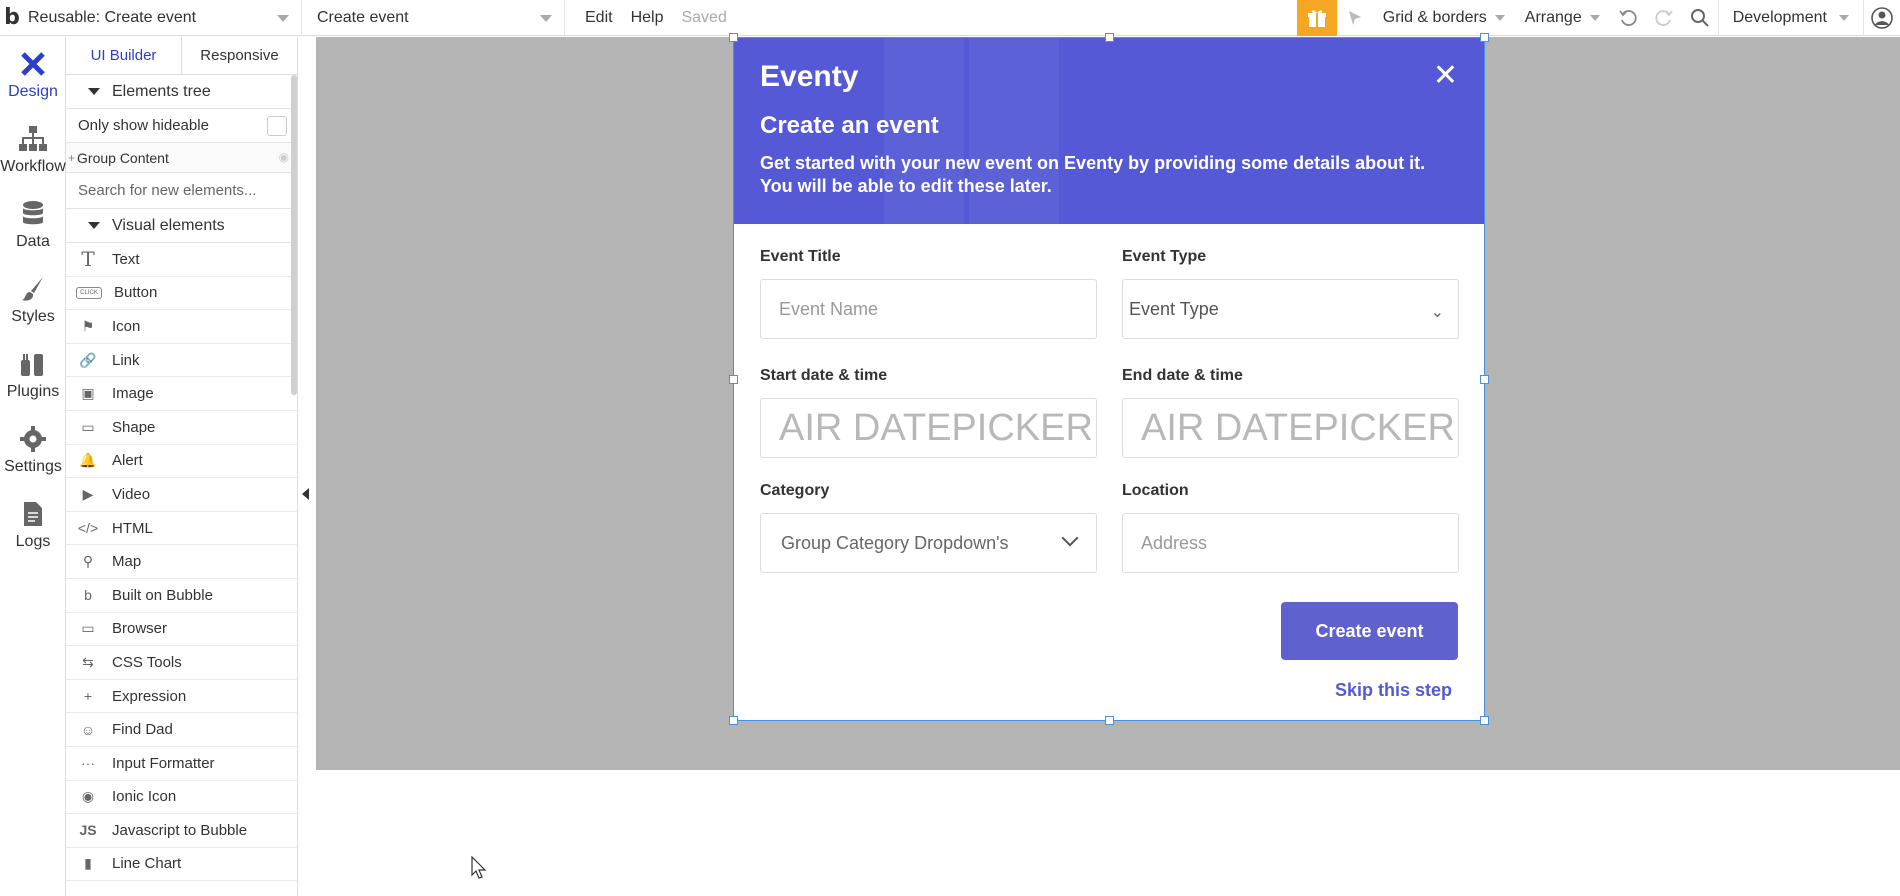 This screenshot has height=896, width=1900. What do you see at coordinates (1316, 18) in the screenshot?
I see `gift-icon` at bounding box center [1316, 18].